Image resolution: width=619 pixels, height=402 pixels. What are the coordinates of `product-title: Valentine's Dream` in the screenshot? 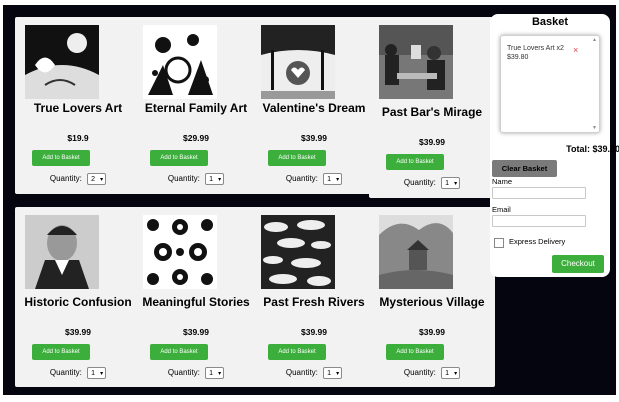 It's located at (314, 108).